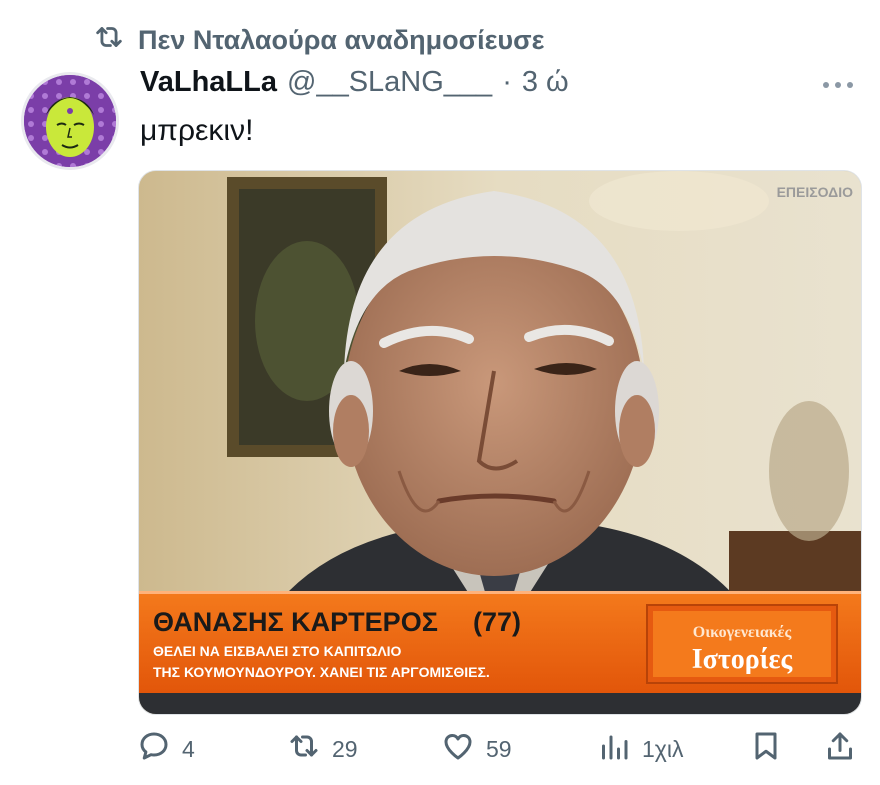 This screenshot has height=785, width=880. Describe the element at coordinates (663, 748) in the screenshot. I see `views-count: 1χιλ` at that location.